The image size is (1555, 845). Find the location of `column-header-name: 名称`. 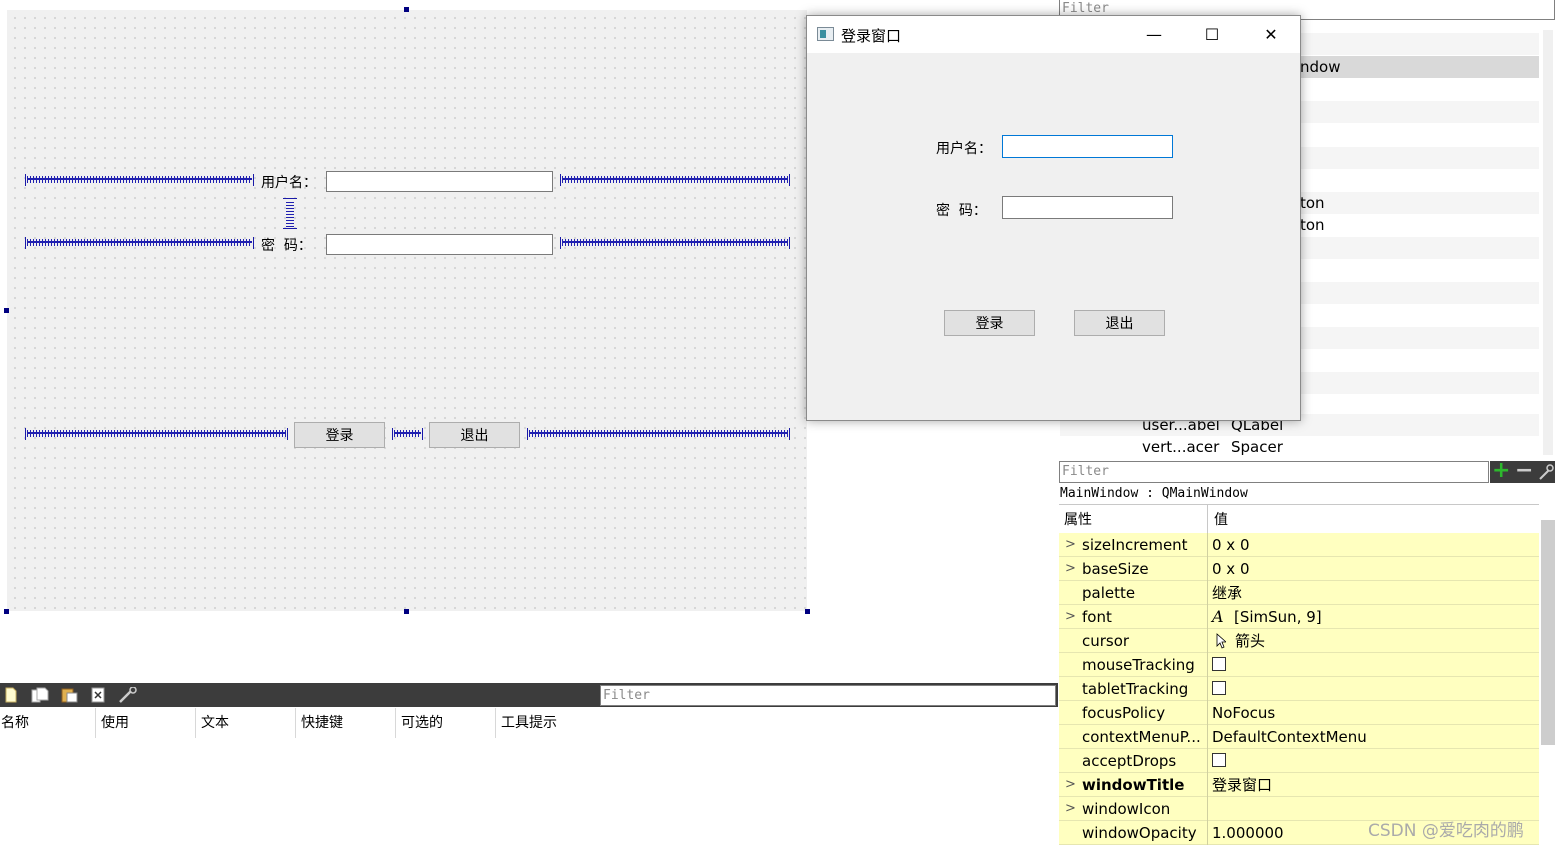

column-header-name: 名称 is located at coordinates (48, 723).